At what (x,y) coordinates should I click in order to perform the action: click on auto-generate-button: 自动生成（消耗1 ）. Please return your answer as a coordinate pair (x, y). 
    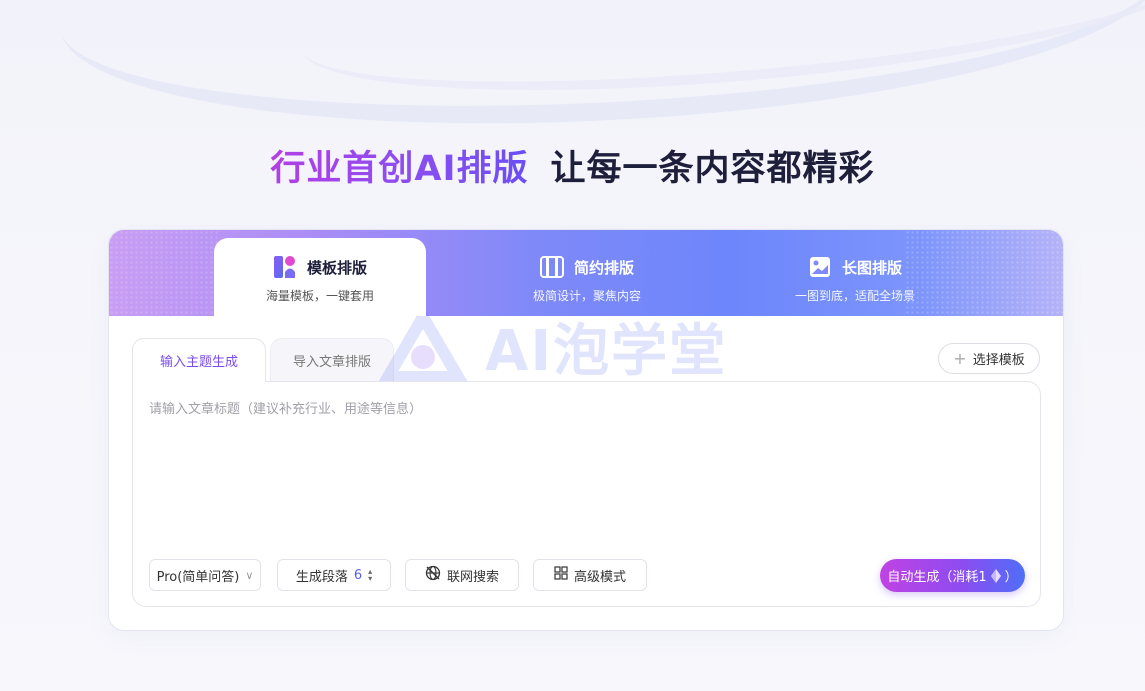
    Looking at the image, I should click on (952, 575).